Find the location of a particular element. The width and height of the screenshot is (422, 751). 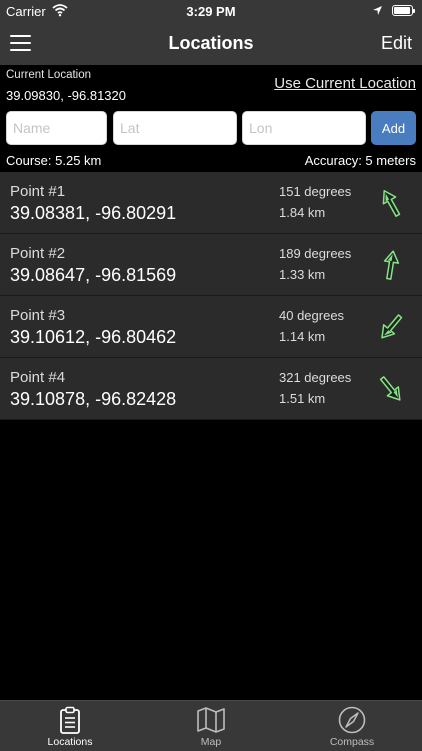

point-name: Point #3 is located at coordinates (38, 315).